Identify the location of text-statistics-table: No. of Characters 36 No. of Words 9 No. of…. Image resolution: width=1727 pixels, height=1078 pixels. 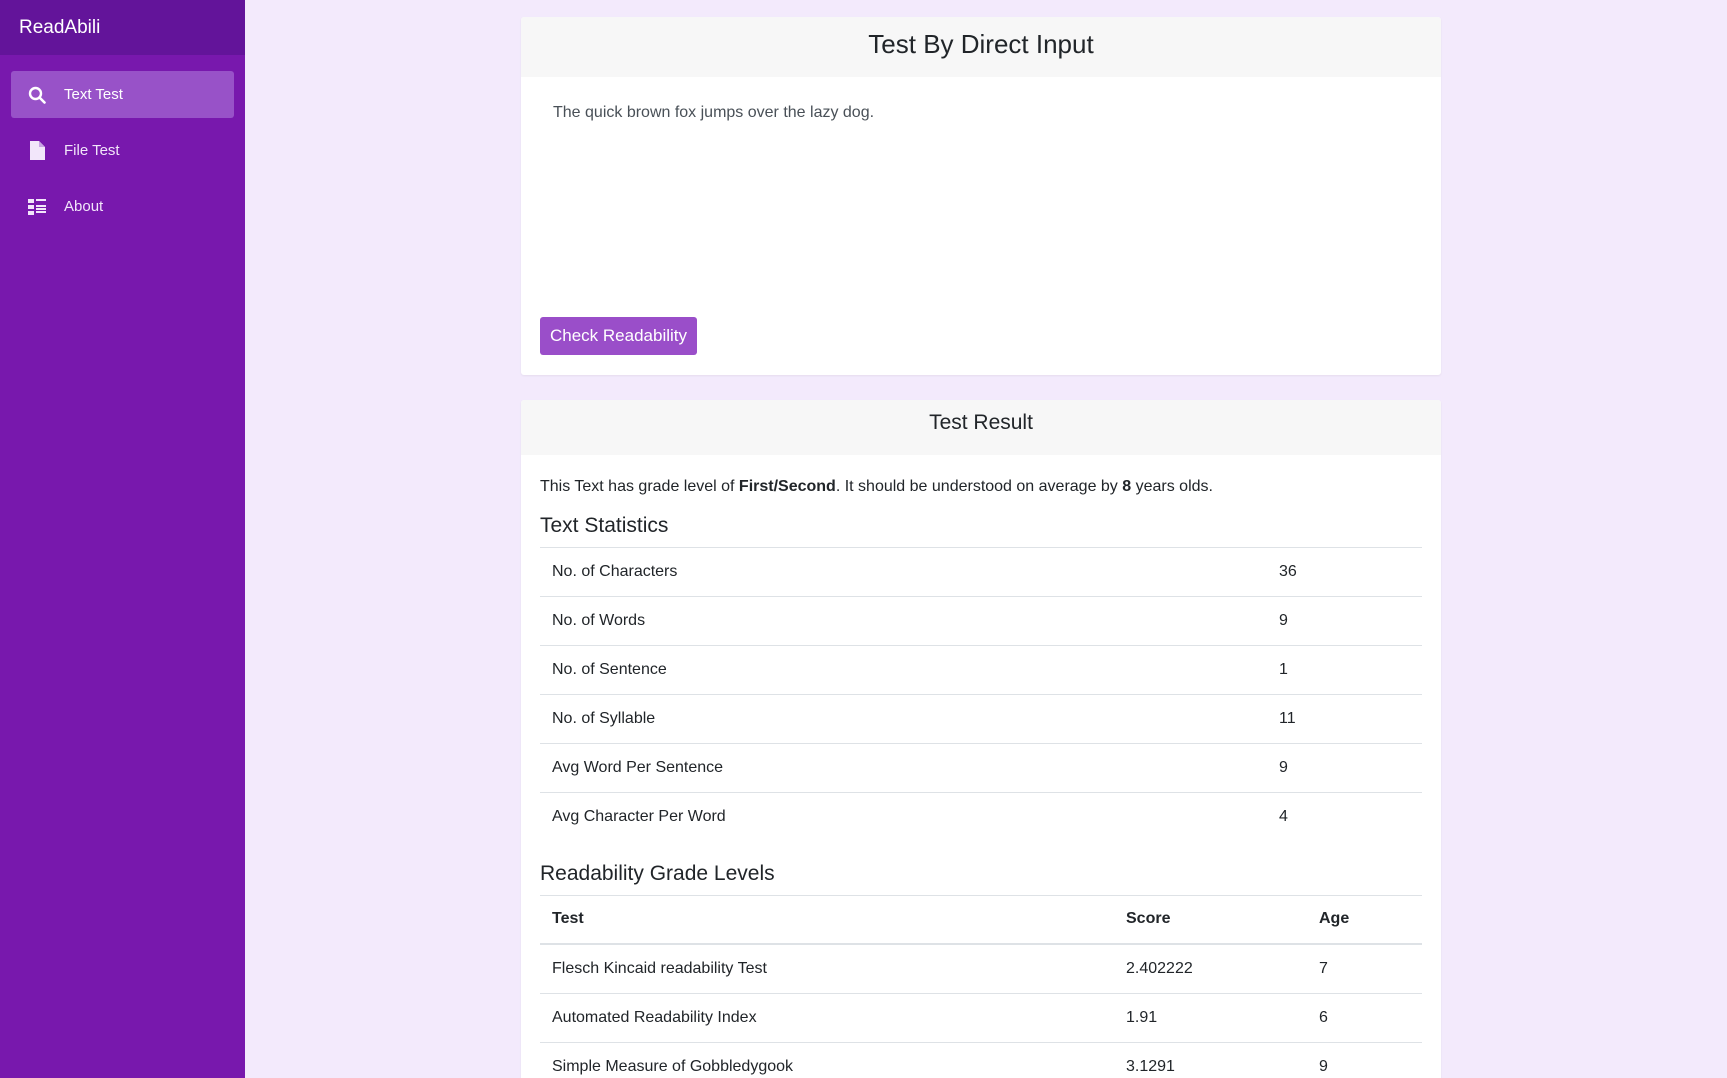
(981, 694).